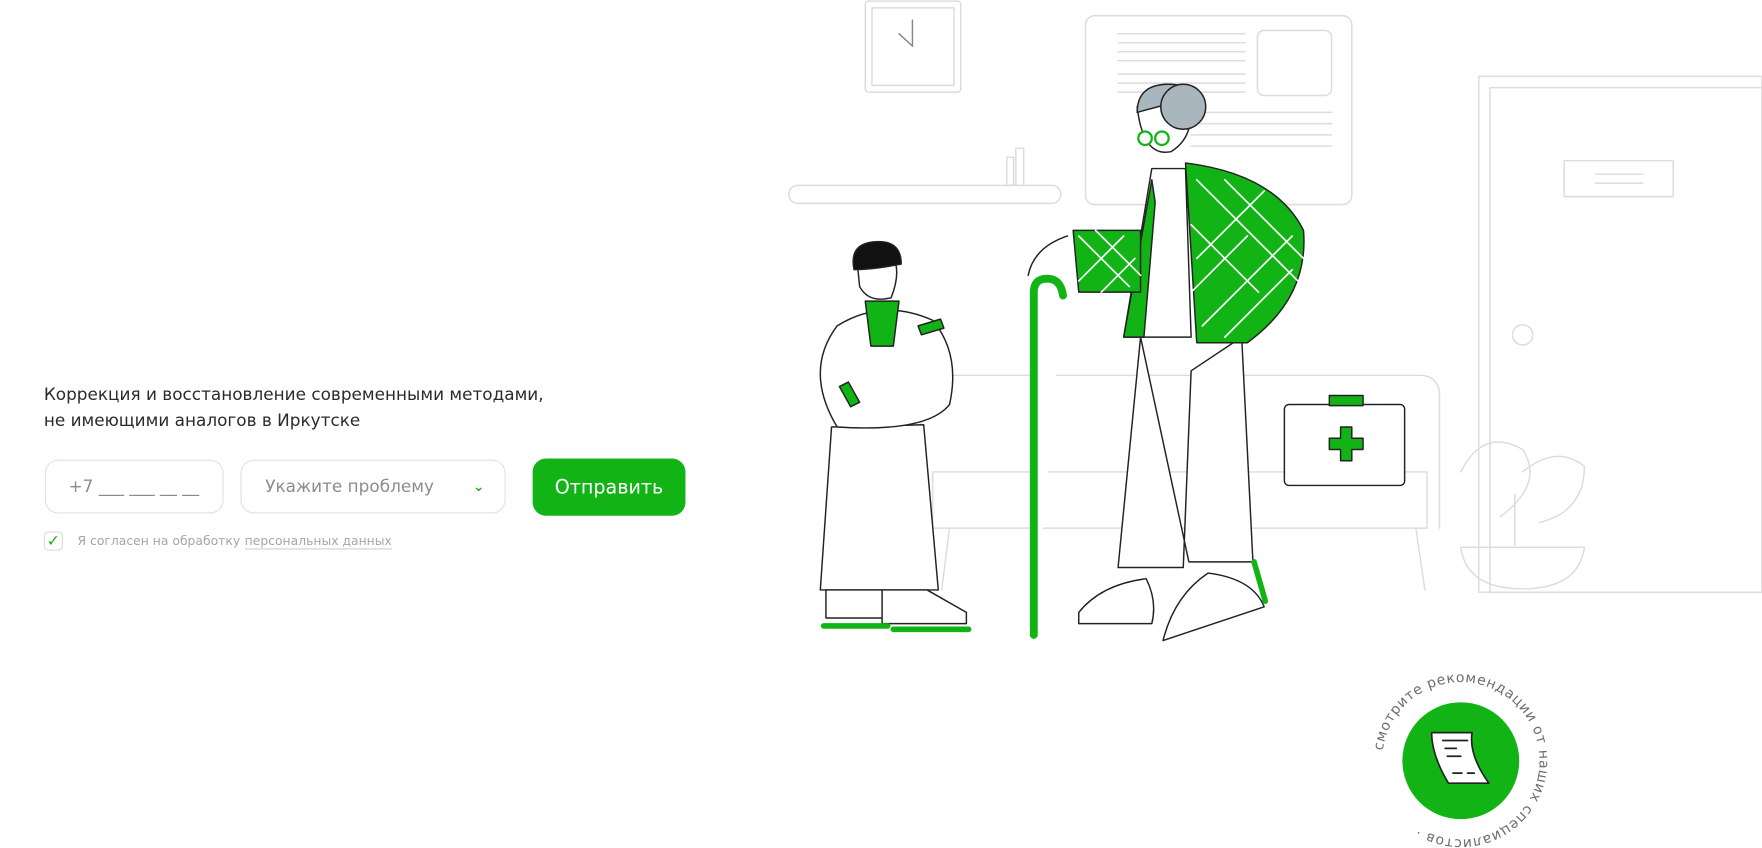 This screenshot has width=1762, height=848. Describe the element at coordinates (1166, 362) in the screenshot. I see `grandma-figure` at that location.